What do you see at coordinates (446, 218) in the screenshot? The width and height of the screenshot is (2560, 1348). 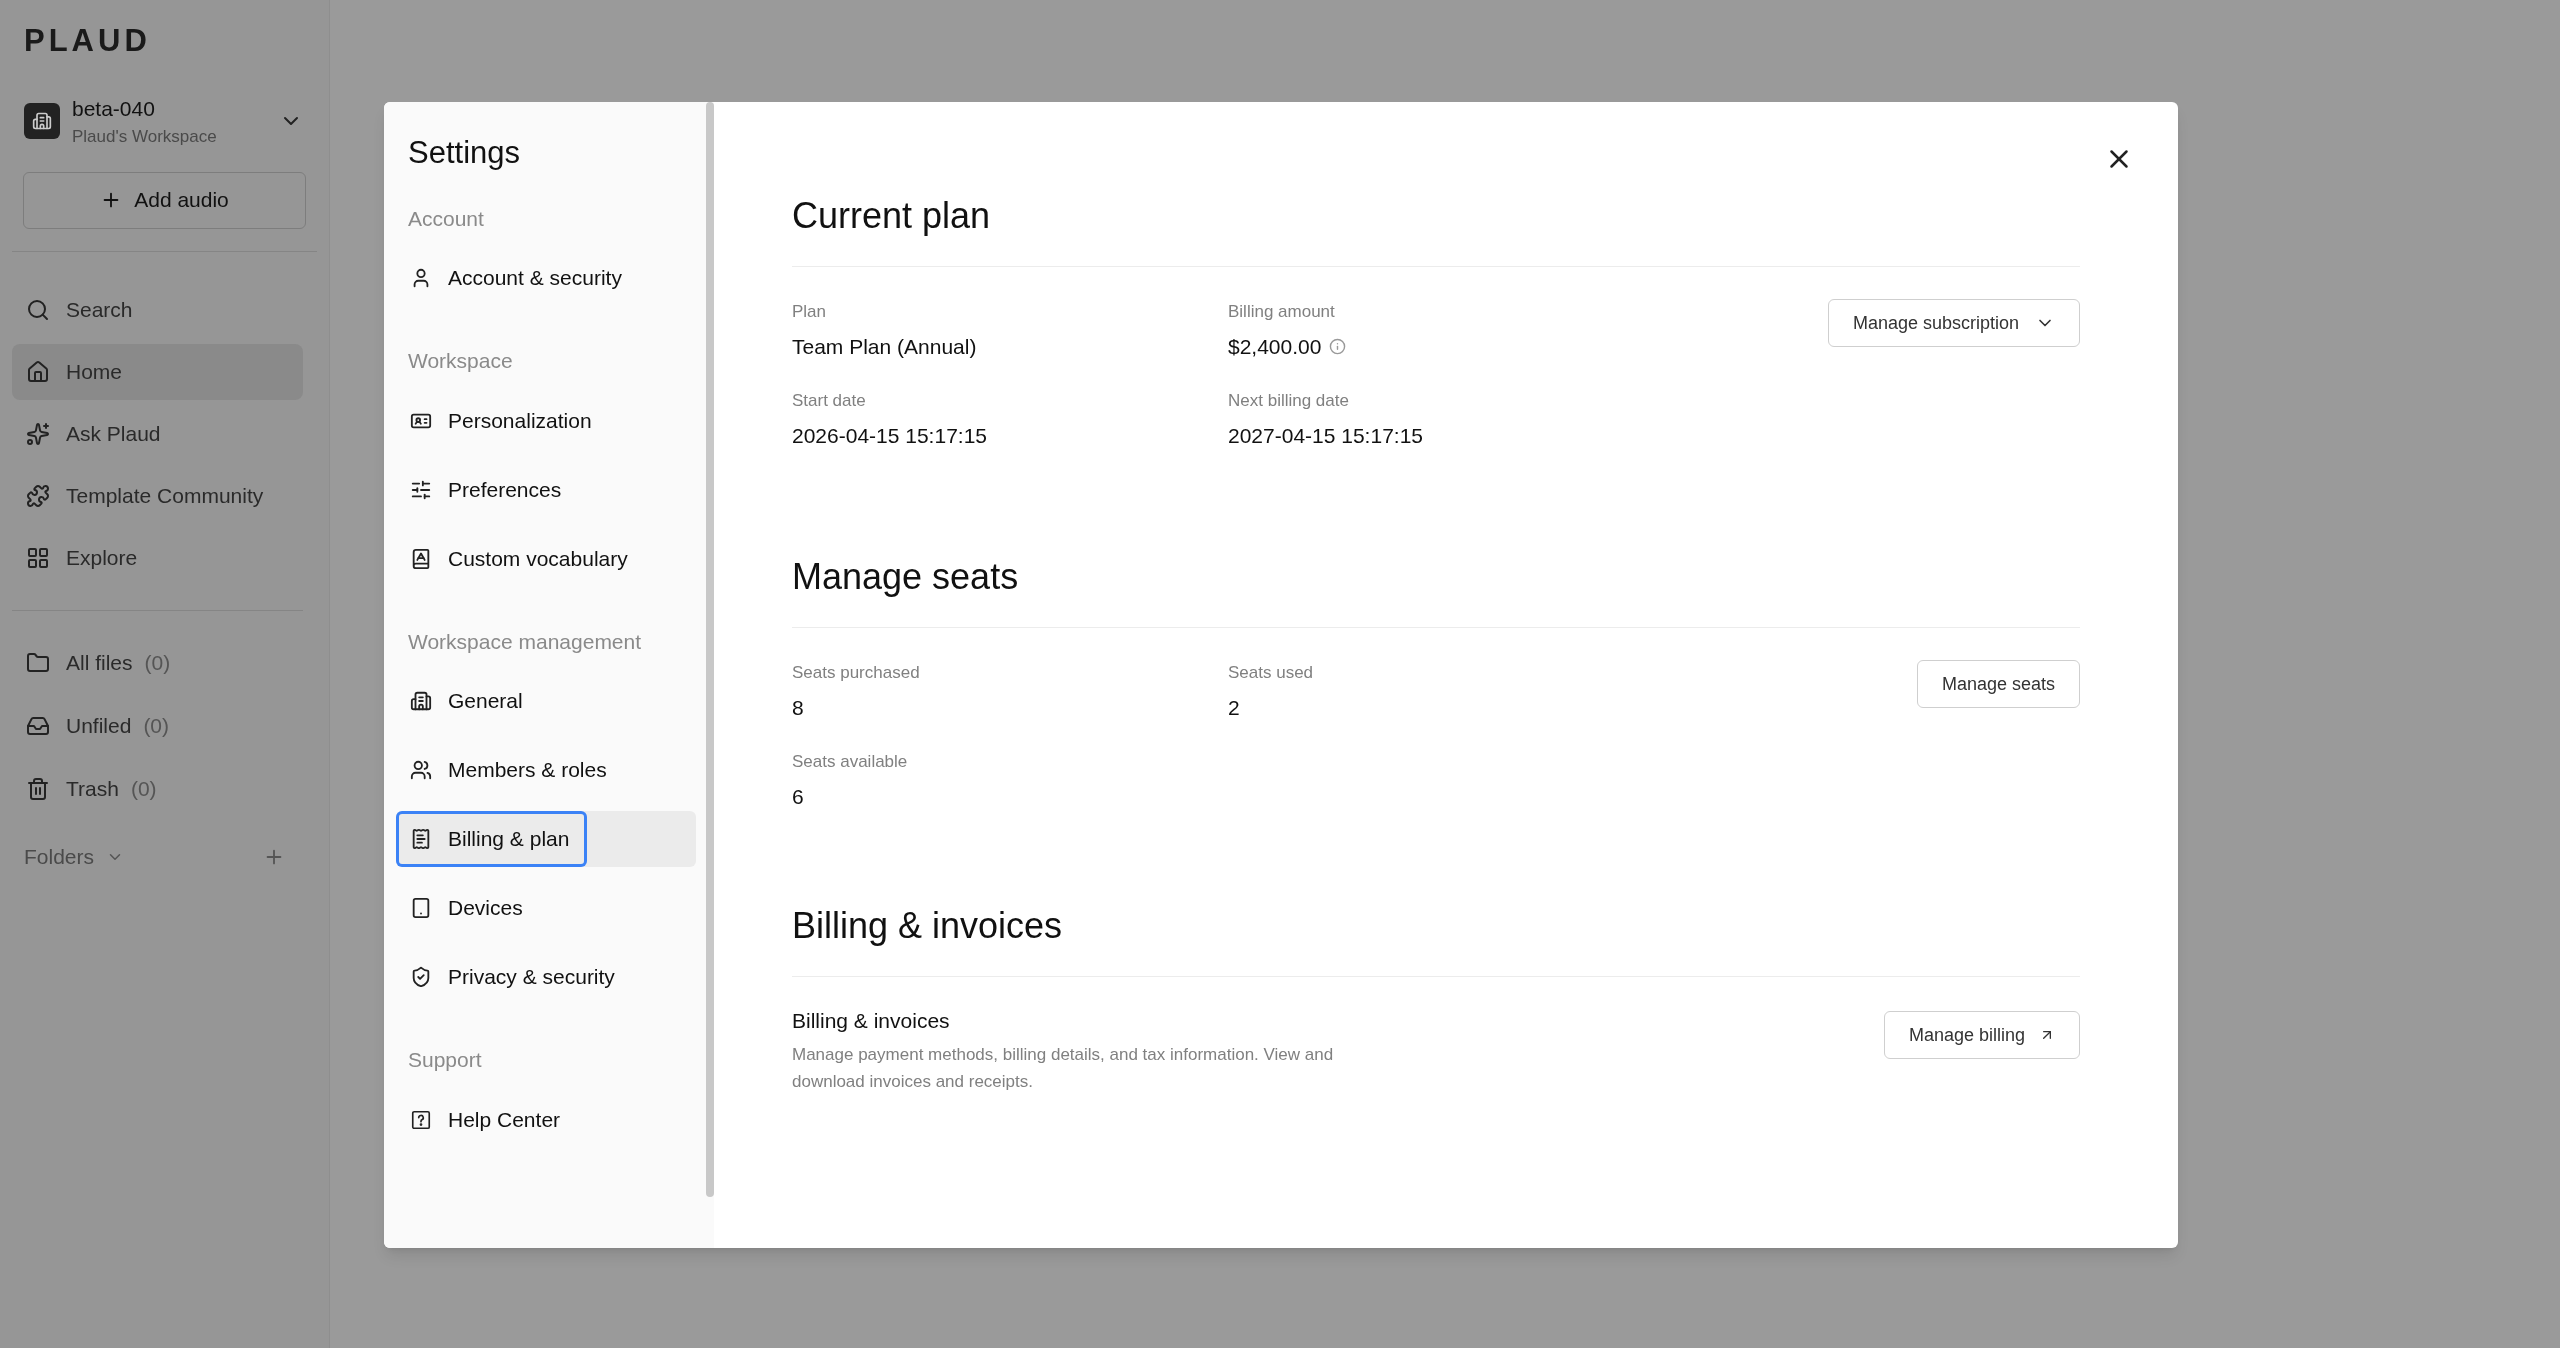 I see `nav-section-heading: Account` at bounding box center [446, 218].